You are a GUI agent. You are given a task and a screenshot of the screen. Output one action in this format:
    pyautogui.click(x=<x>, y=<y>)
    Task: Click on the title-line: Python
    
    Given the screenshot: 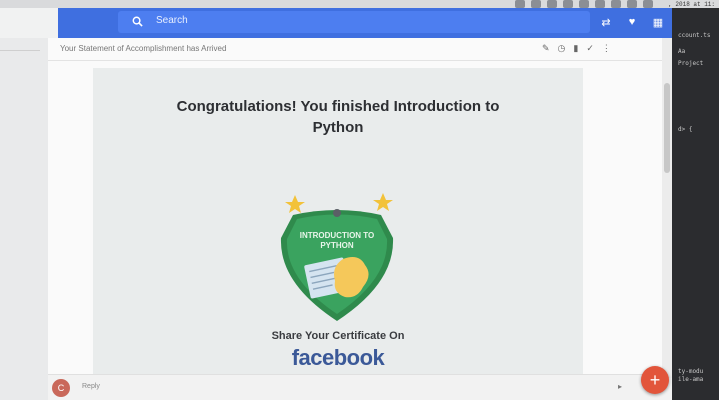 What is the action you would take?
    pyautogui.click(x=338, y=127)
    